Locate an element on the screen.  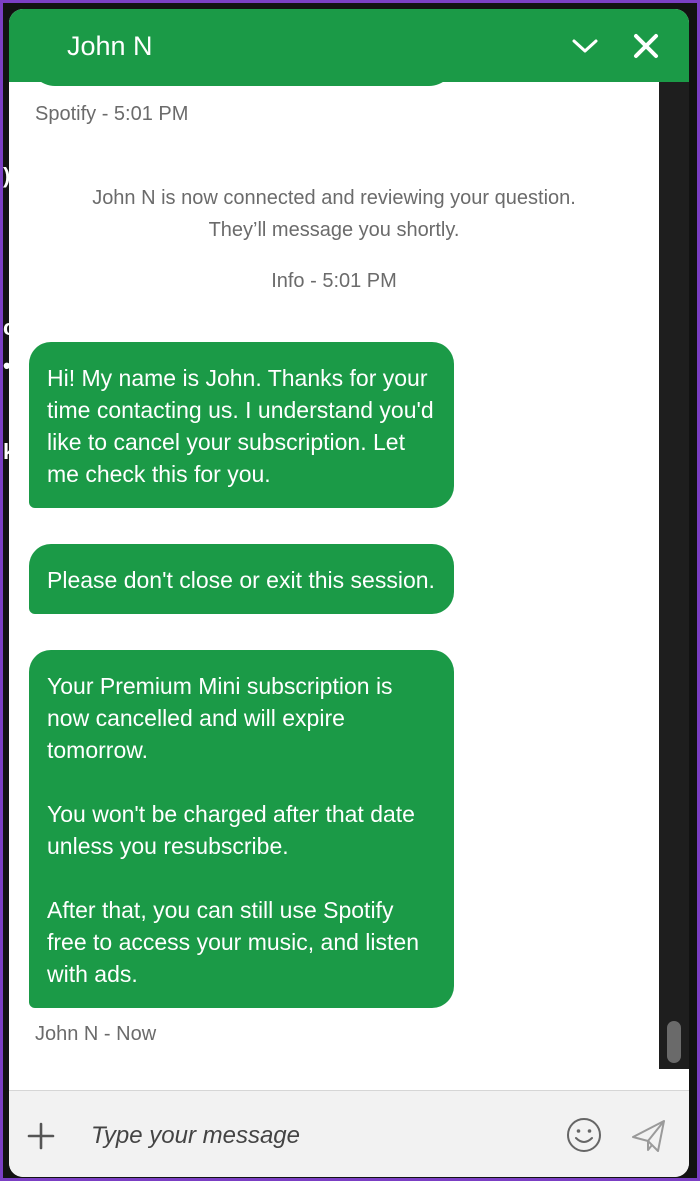
chevron-down-icon is located at coordinates (585, 46).